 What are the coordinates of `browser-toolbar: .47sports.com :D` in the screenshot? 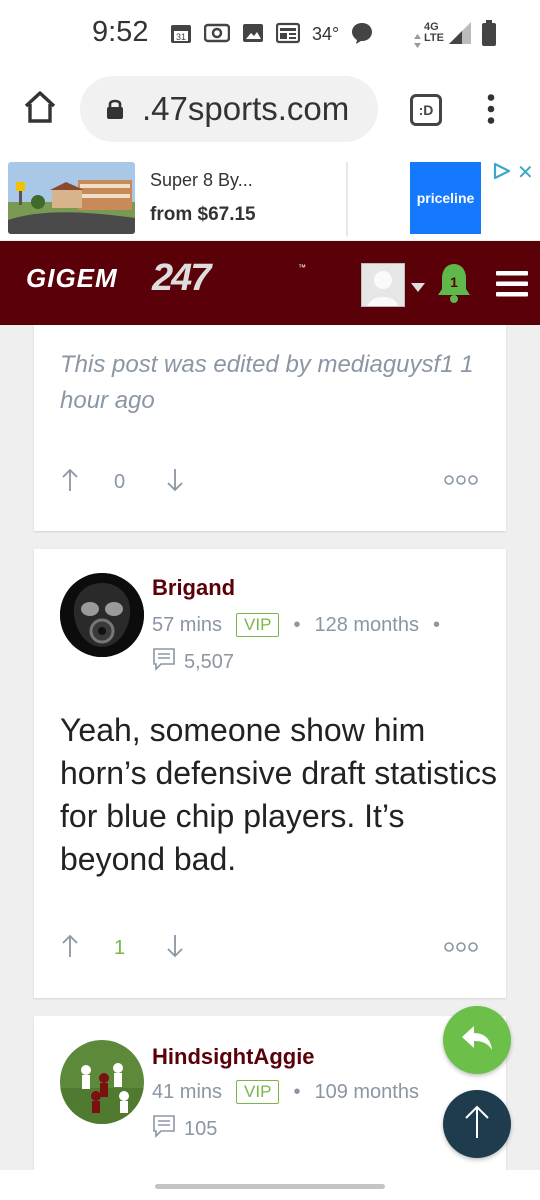 It's located at (270, 113).